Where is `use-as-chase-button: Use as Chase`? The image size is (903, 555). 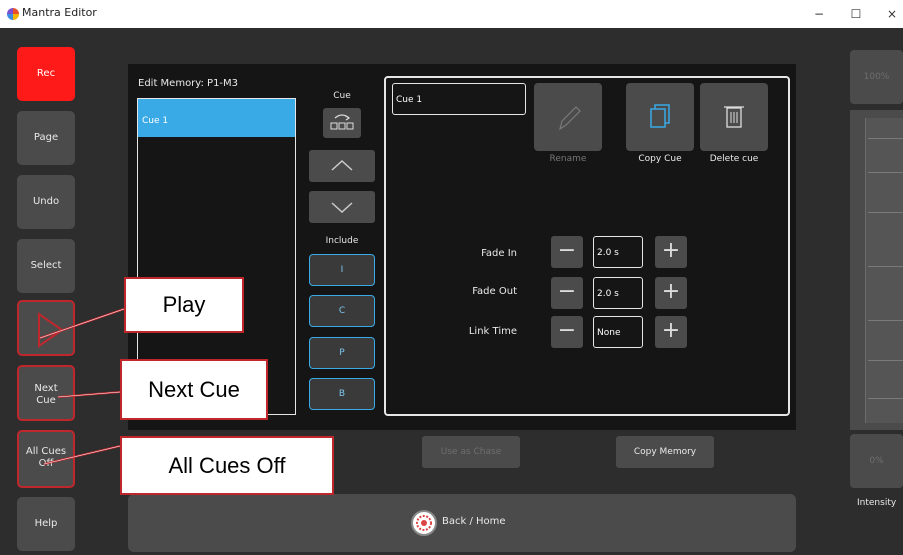 use-as-chase-button: Use as Chase is located at coordinates (471, 452).